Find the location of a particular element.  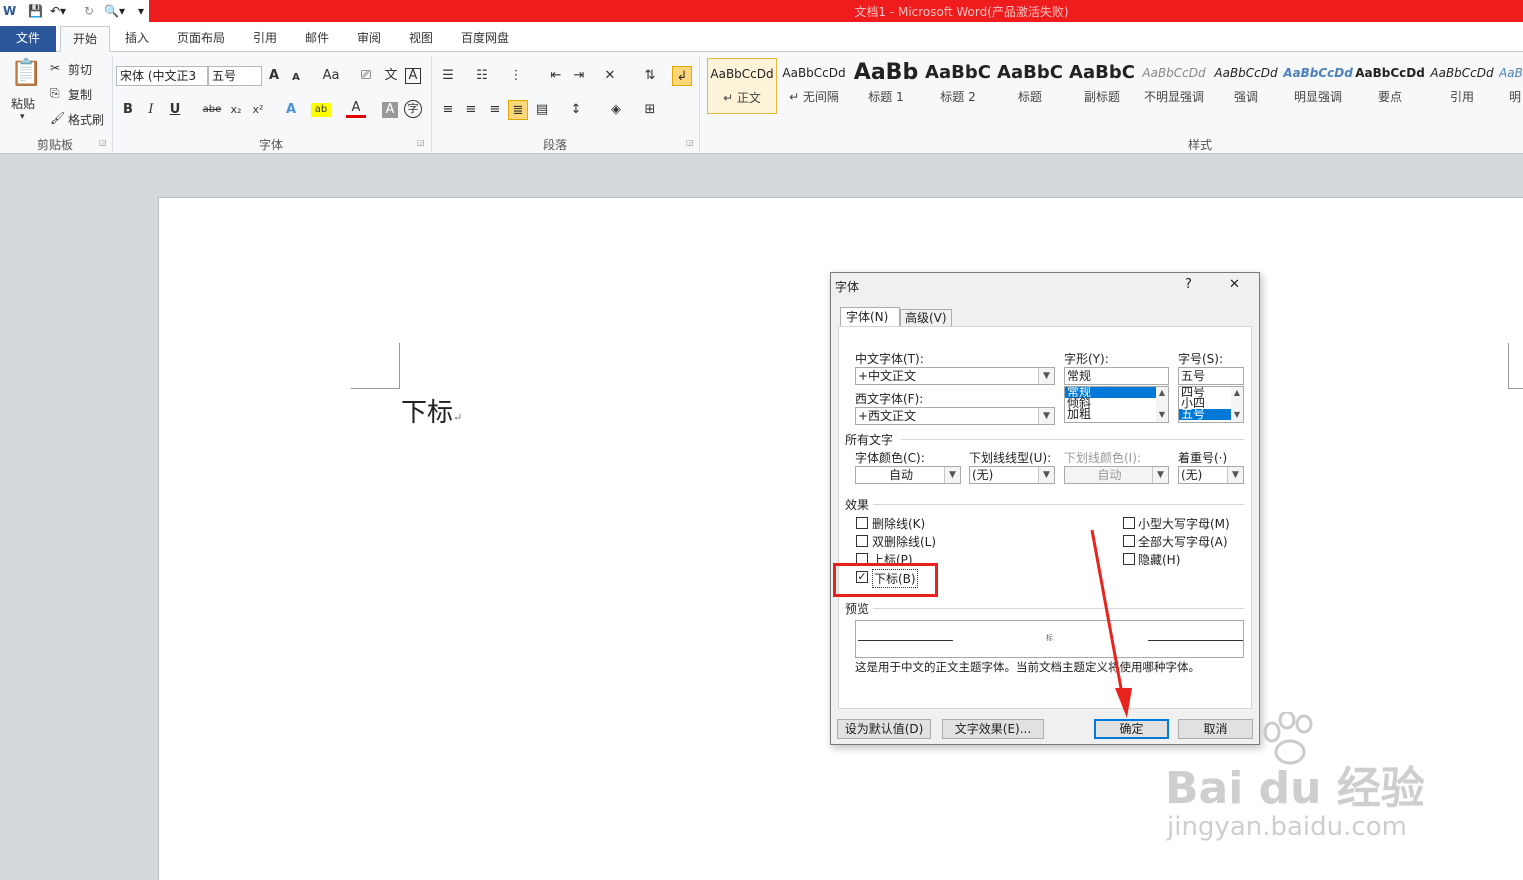

set-default-button: 设为默认值(D) is located at coordinates (884, 729).